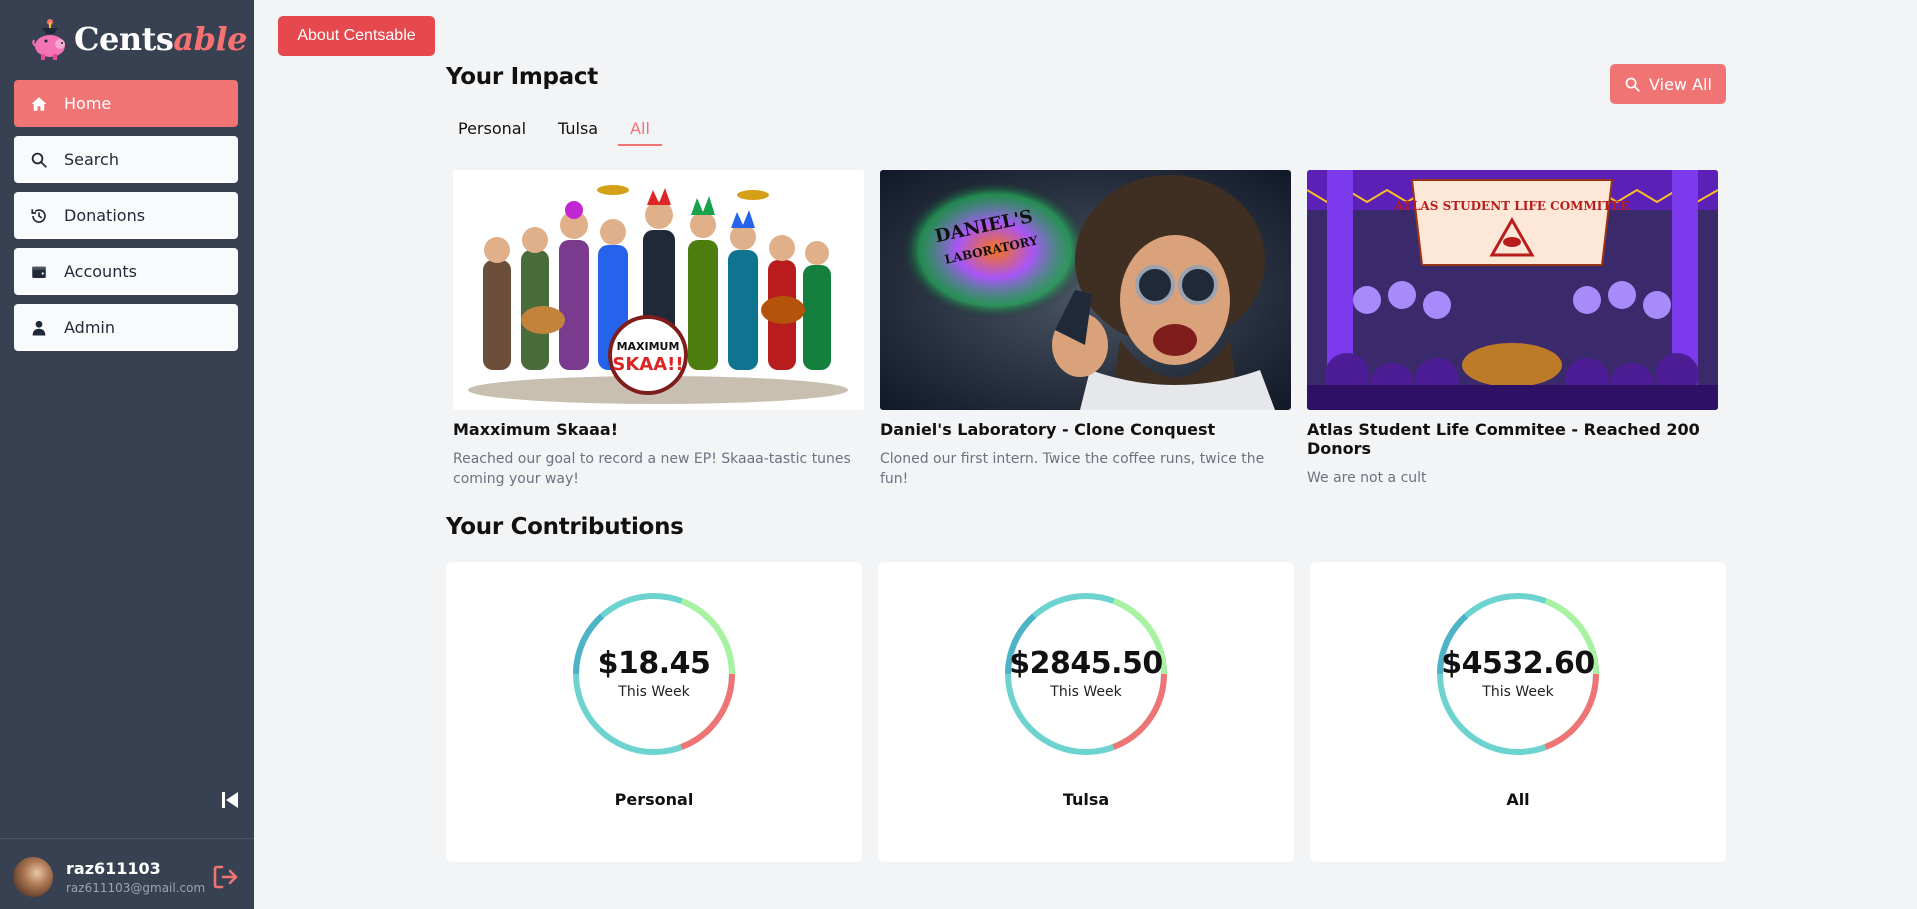 Image resolution: width=1917 pixels, height=909 pixels. I want to click on sidebar-item-accounts: Accounts, so click(126, 271).